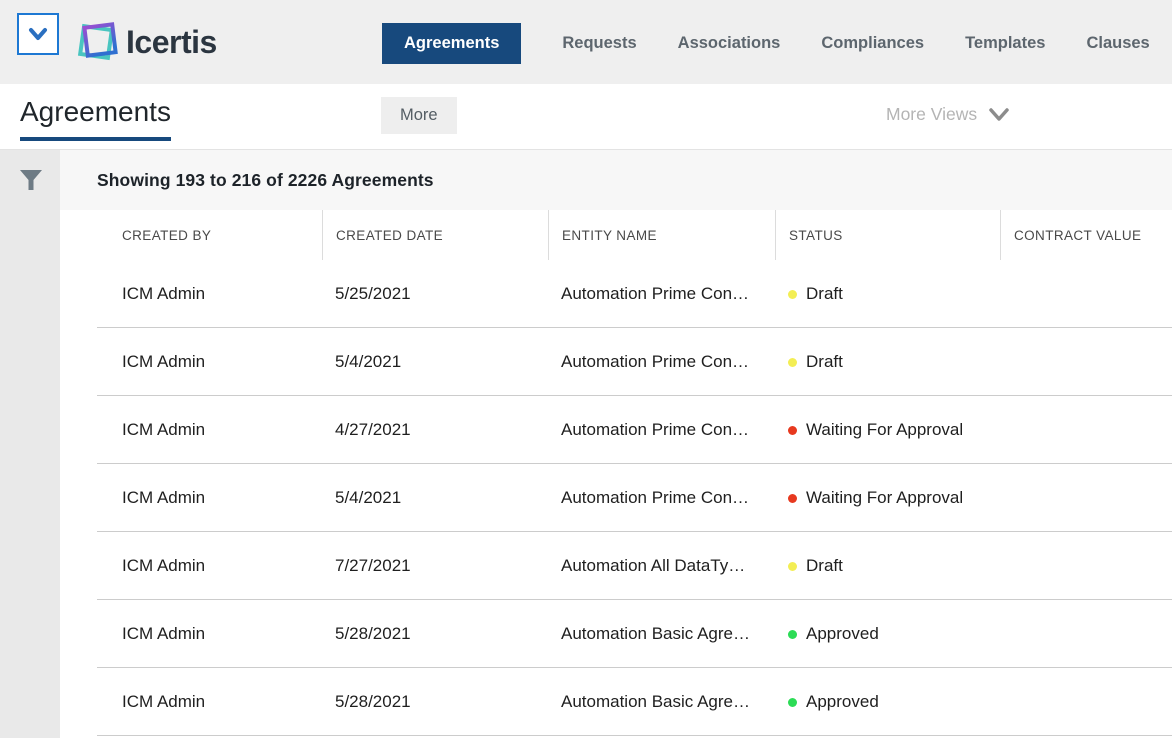 The image size is (1172, 738). I want to click on more-views-label: More Views, so click(932, 114).